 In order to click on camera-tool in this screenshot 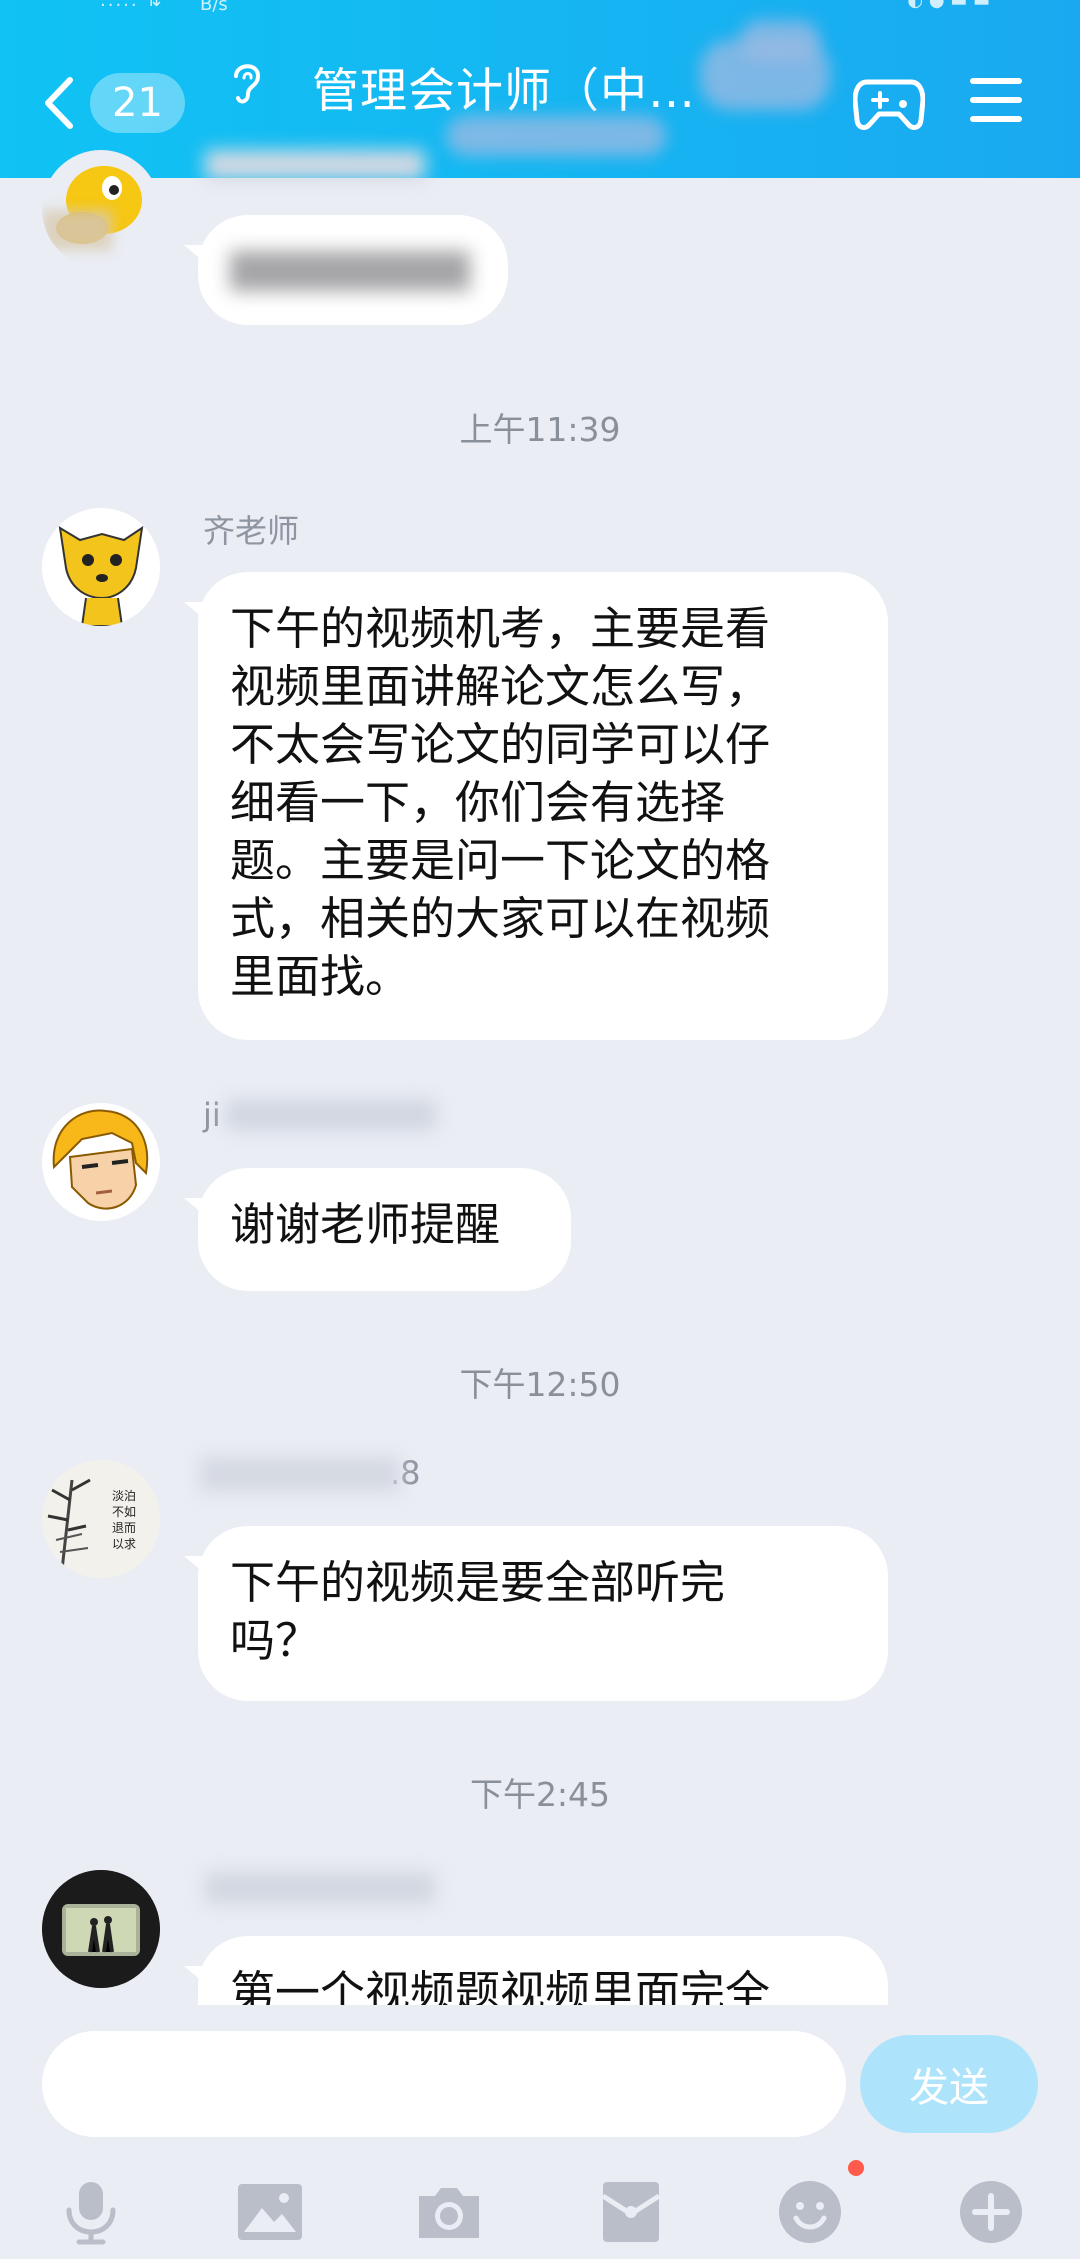, I will do `click(449, 2212)`.